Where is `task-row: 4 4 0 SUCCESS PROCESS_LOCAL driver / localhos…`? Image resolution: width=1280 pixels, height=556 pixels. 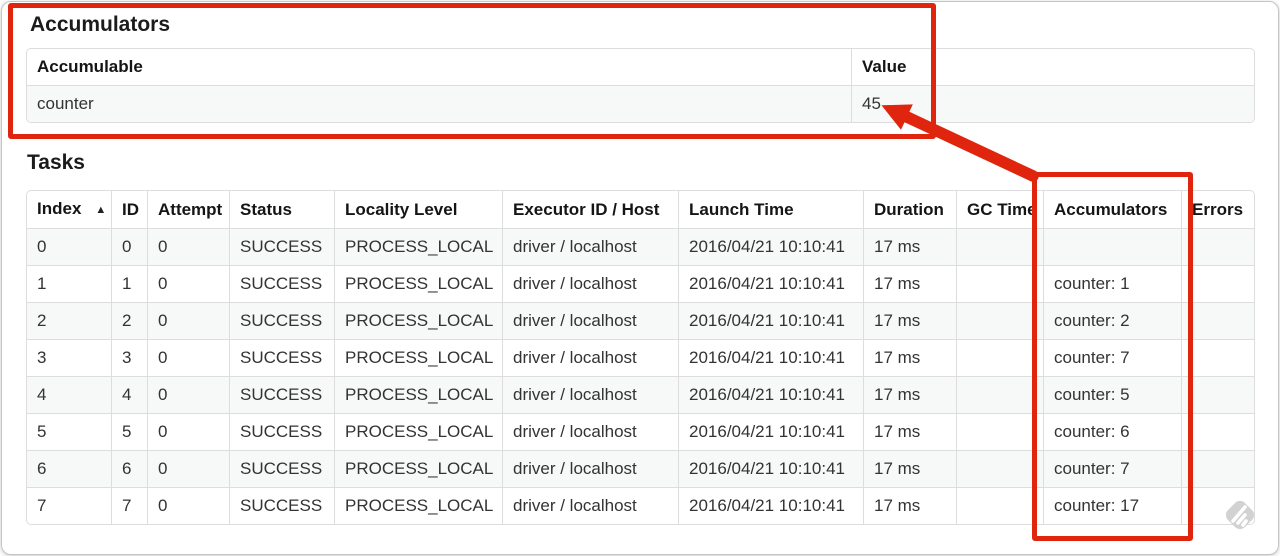 task-row: 4 4 0 SUCCESS PROCESS_LOCAL driver / localhos… is located at coordinates (640, 394).